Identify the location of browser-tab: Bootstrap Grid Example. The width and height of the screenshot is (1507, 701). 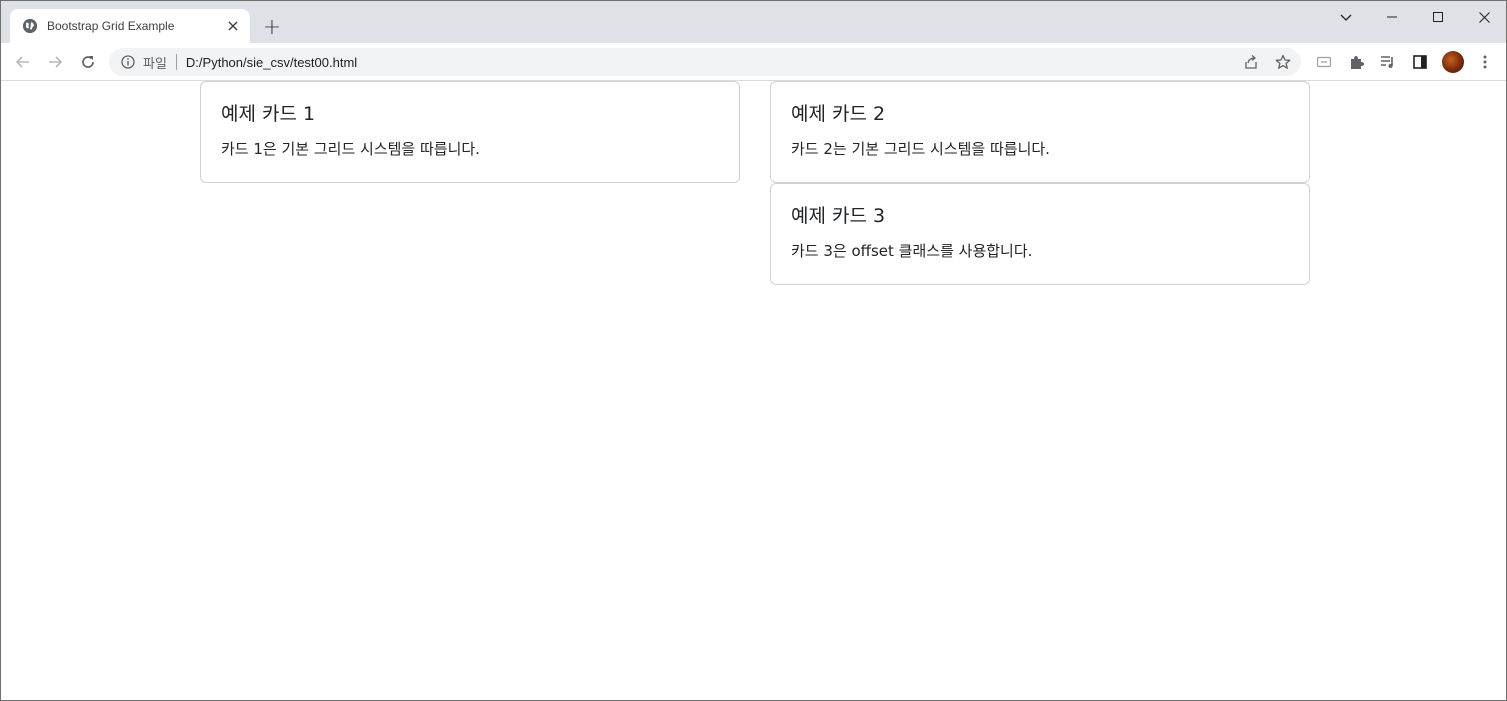
(130, 26).